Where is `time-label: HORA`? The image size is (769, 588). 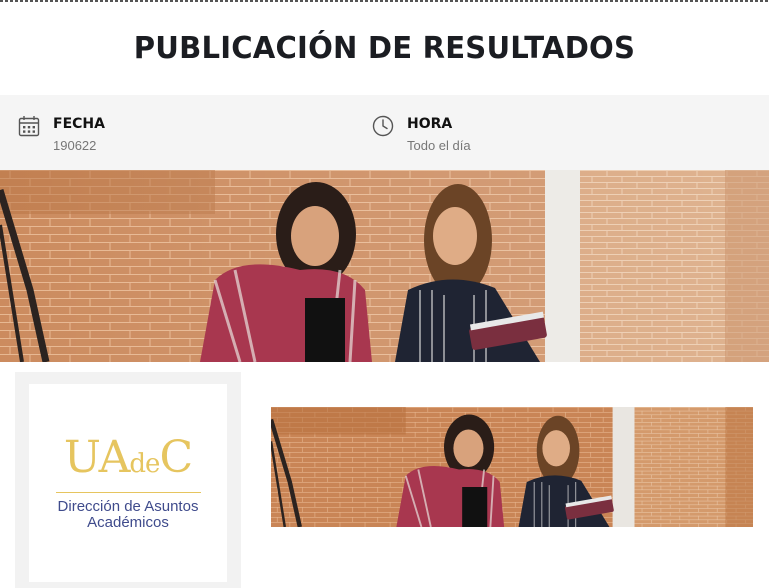
time-label: HORA is located at coordinates (430, 124).